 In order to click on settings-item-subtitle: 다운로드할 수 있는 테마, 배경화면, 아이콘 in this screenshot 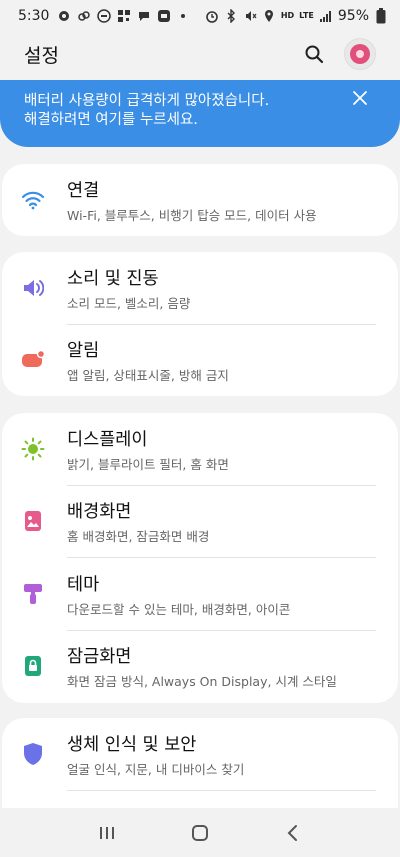, I will do `click(179, 609)`.